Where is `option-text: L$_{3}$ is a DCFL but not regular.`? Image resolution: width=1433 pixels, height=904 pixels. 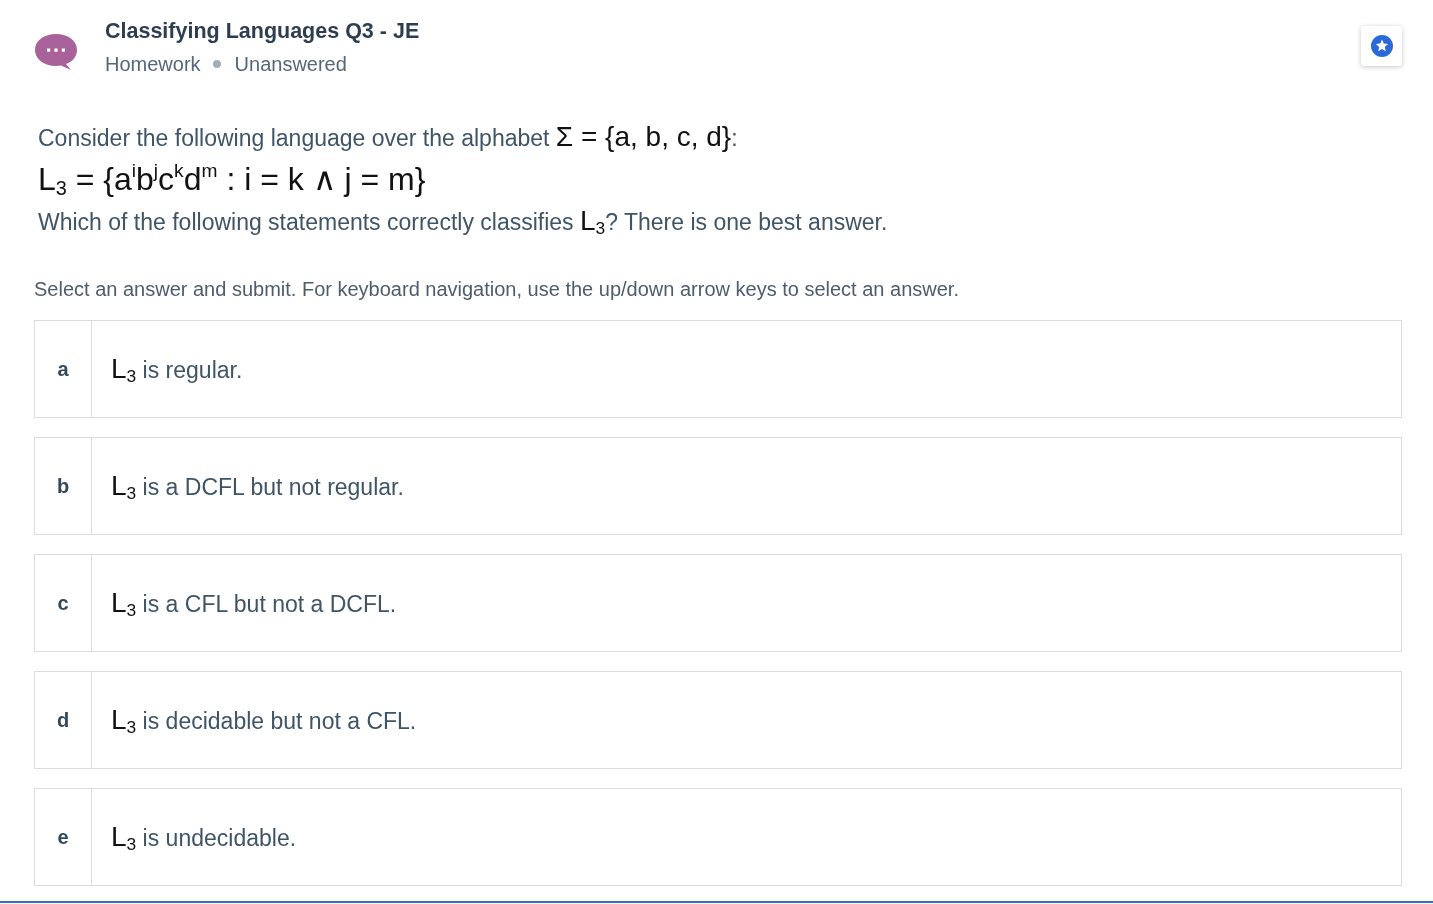
option-text: L$_{3}$ is a DCFL but not regular. is located at coordinates (257, 486).